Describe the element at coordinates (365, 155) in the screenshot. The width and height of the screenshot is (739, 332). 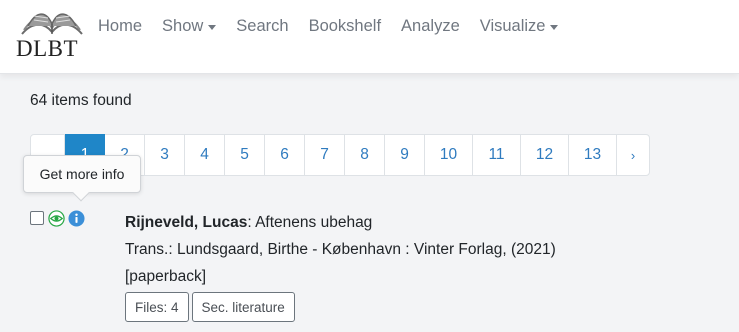
I see `page-button-8: 8` at that location.